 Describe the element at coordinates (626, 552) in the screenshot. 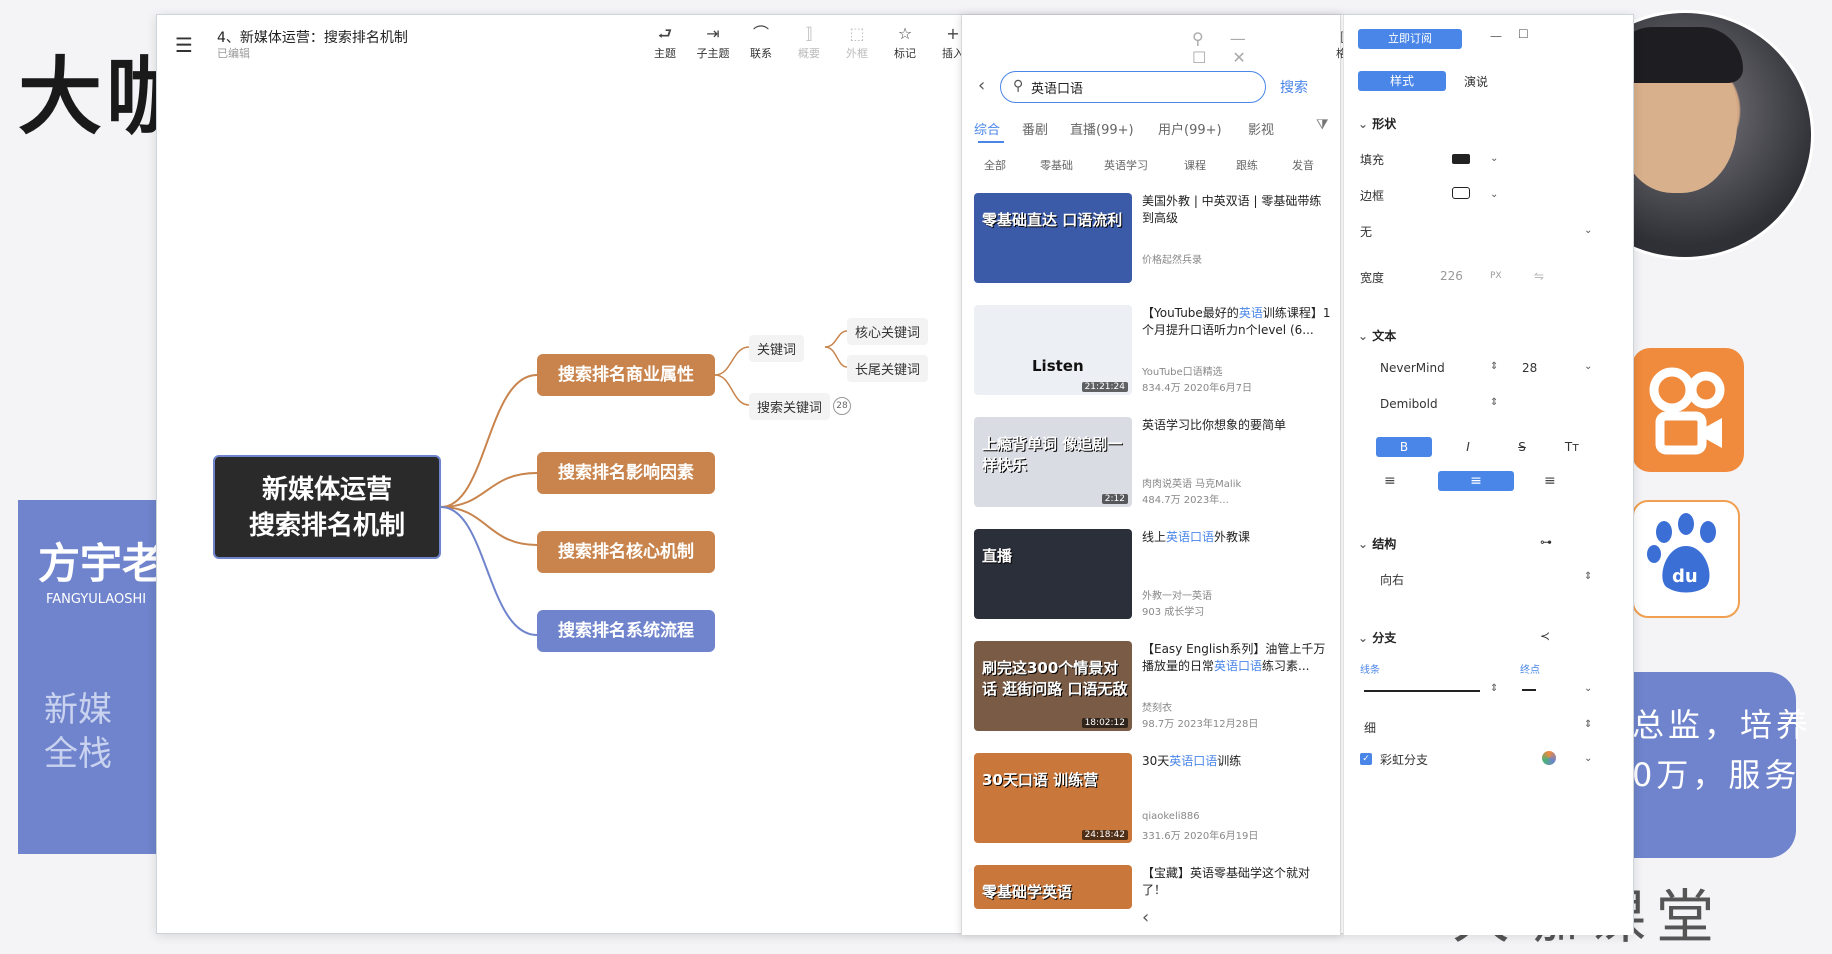

I see `branch-core-mechanism: 搜索排名核心机制` at that location.